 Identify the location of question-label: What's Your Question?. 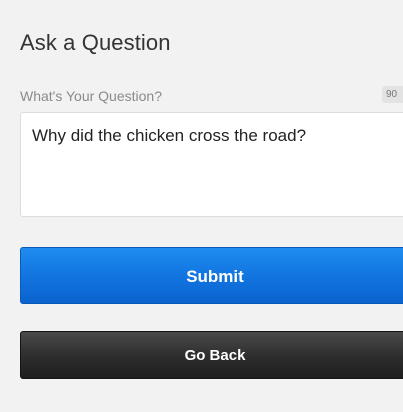
(91, 96).